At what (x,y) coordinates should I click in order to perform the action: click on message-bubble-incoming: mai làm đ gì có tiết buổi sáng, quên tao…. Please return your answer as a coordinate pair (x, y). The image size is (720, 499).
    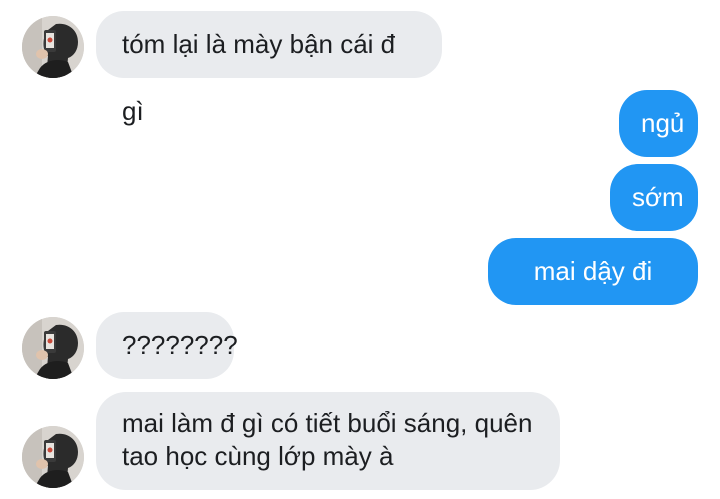
    Looking at the image, I should click on (328, 441).